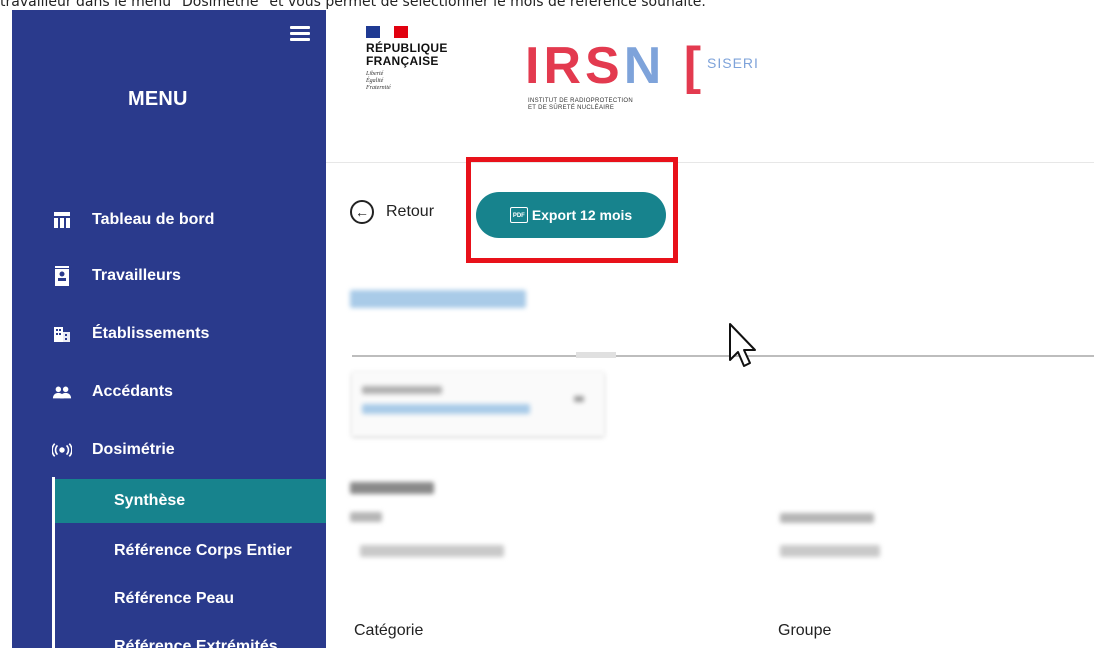 Image resolution: width=1094 pixels, height=669 pixels. I want to click on submenu-item-reference-corps-entier: Référence Corps Entier, so click(190, 551).